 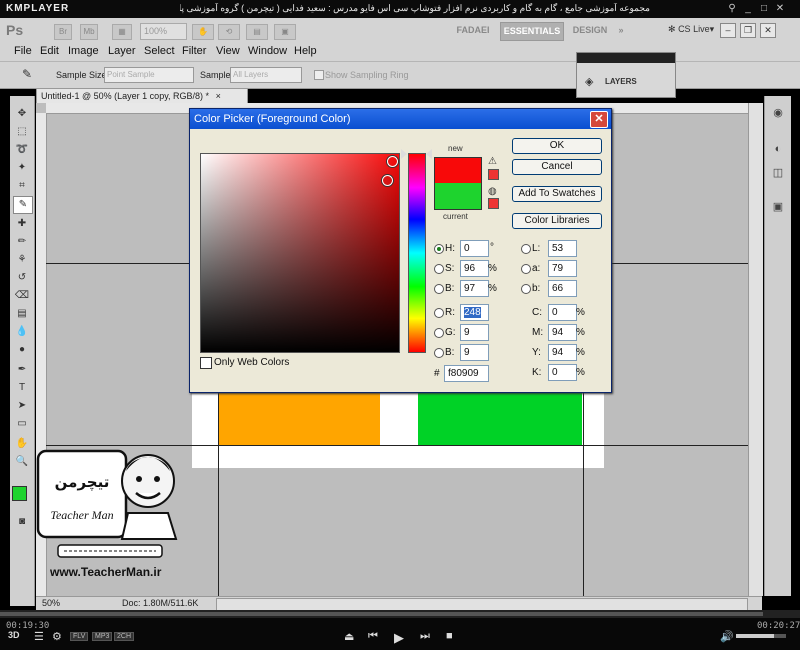 I want to click on cs-live-menu: ✻ CS Live▾, so click(x=691, y=29).